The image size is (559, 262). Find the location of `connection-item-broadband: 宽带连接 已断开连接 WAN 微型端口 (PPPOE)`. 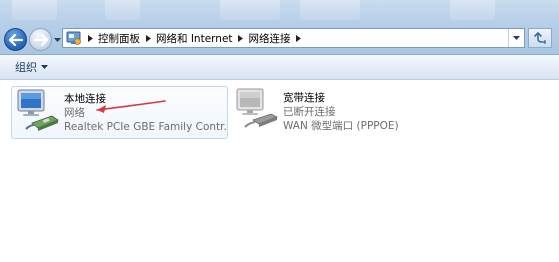

connection-item-broadband: 宽带连接 已断开连接 WAN 微型端口 (PPPOE) is located at coordinates (331, 112).